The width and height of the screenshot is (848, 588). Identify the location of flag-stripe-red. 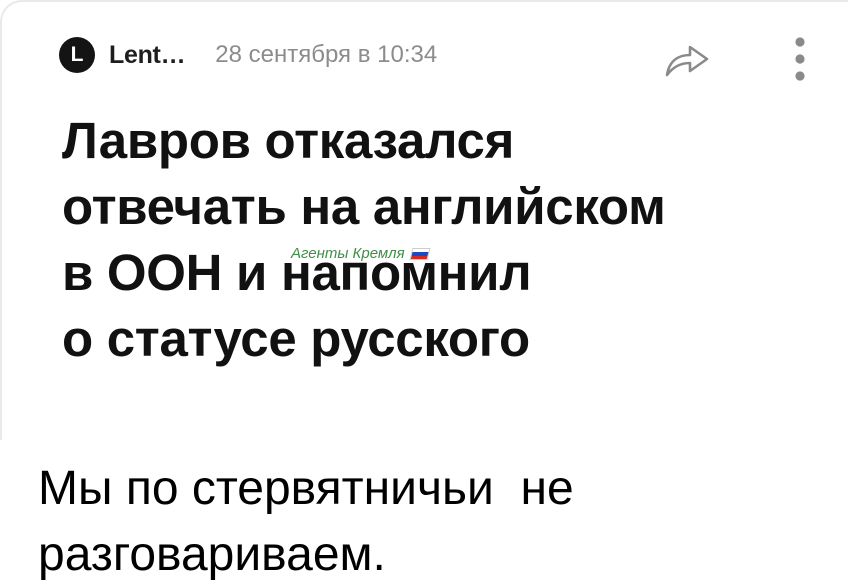
(419, 257).